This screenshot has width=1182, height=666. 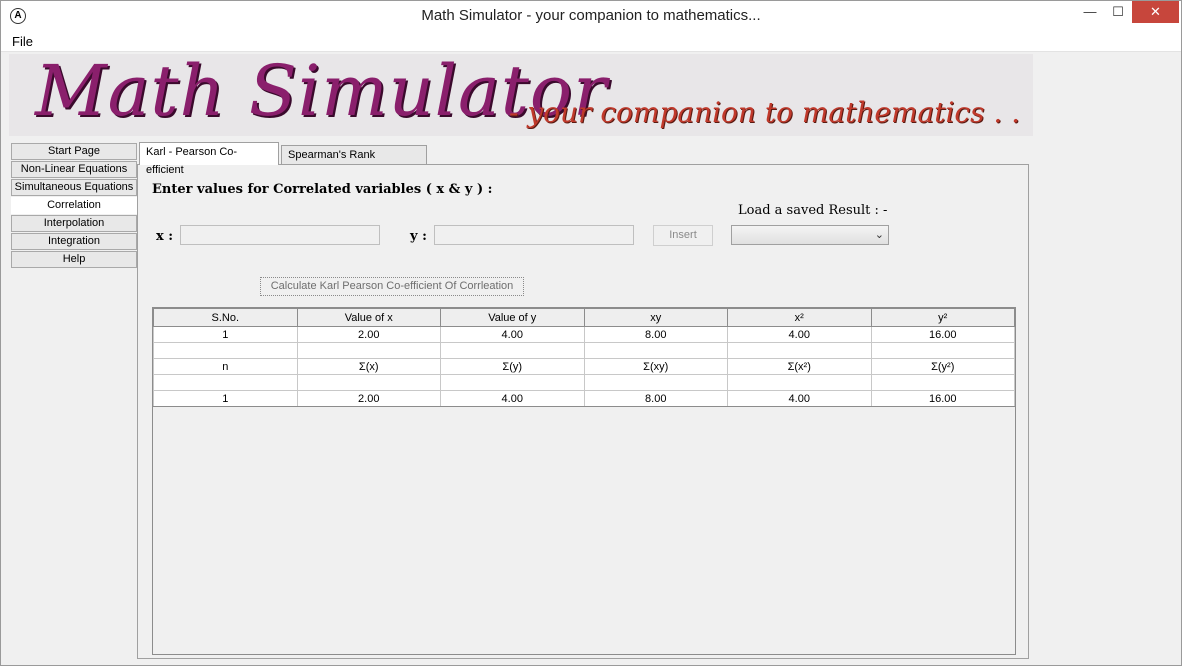 I want to click on menu-bar: File, so click(x=591, y=42).